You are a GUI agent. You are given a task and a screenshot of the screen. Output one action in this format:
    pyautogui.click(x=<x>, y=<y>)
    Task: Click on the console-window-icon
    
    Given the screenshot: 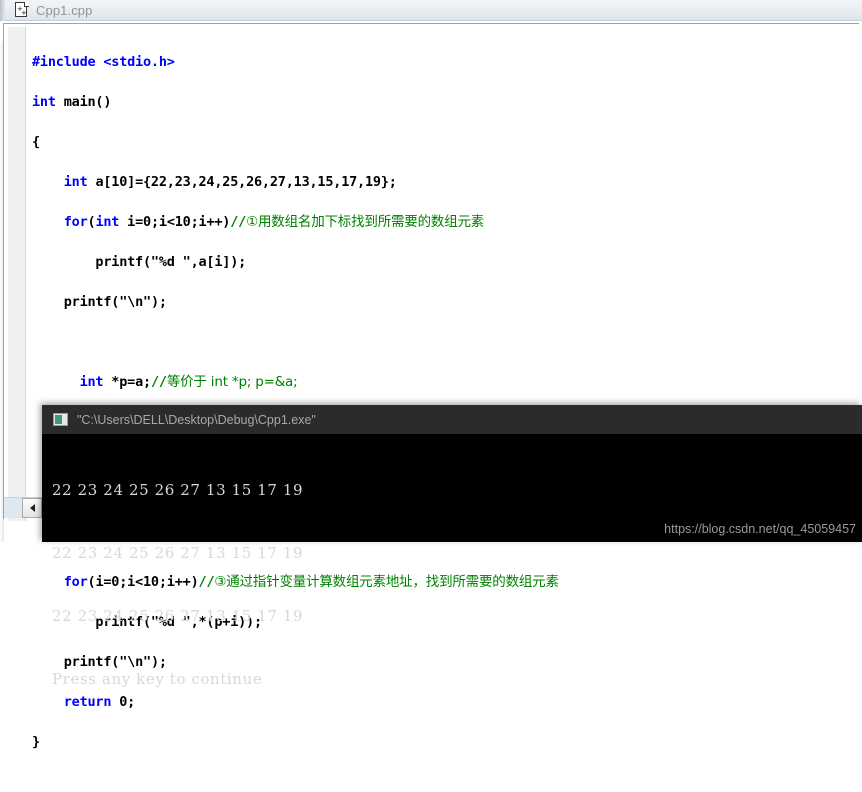 What is the action you would take?
    pyautogui.click(x=60, y=419)
    